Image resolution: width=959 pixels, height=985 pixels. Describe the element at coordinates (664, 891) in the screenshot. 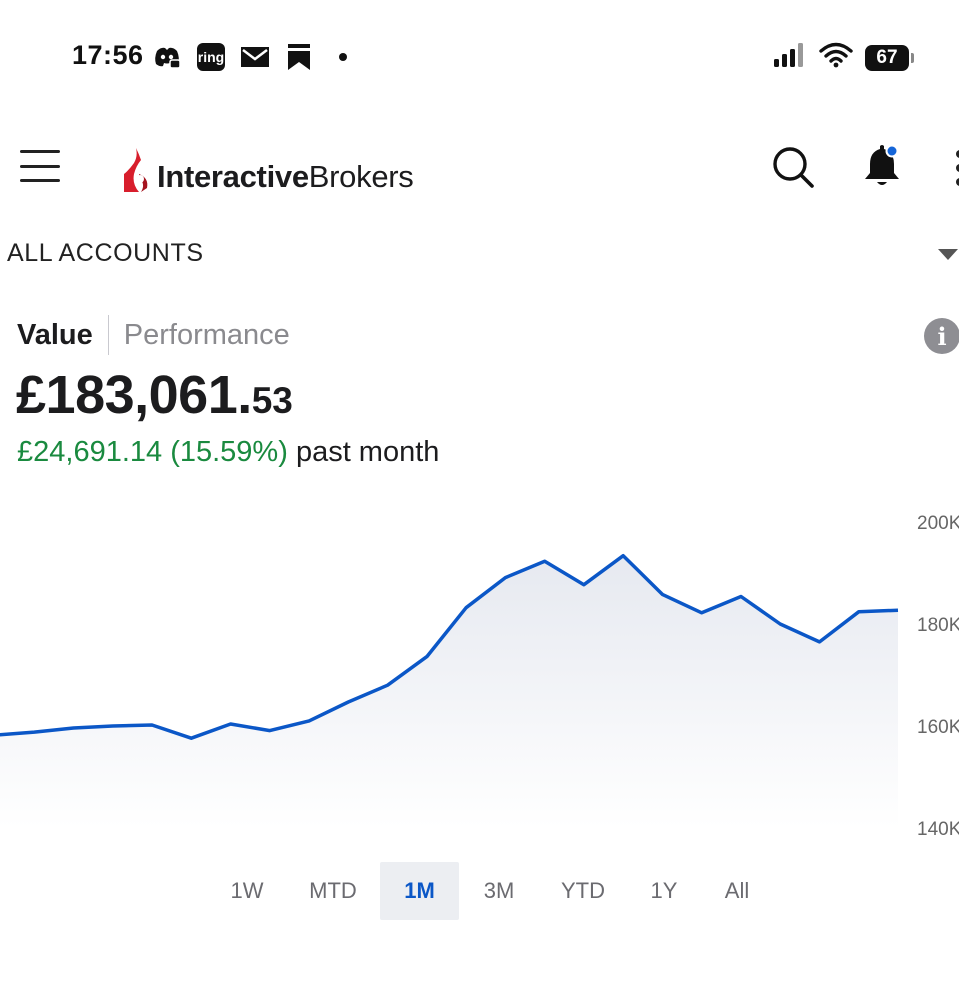

I see `range-tab-1y: 1Y` at that location.